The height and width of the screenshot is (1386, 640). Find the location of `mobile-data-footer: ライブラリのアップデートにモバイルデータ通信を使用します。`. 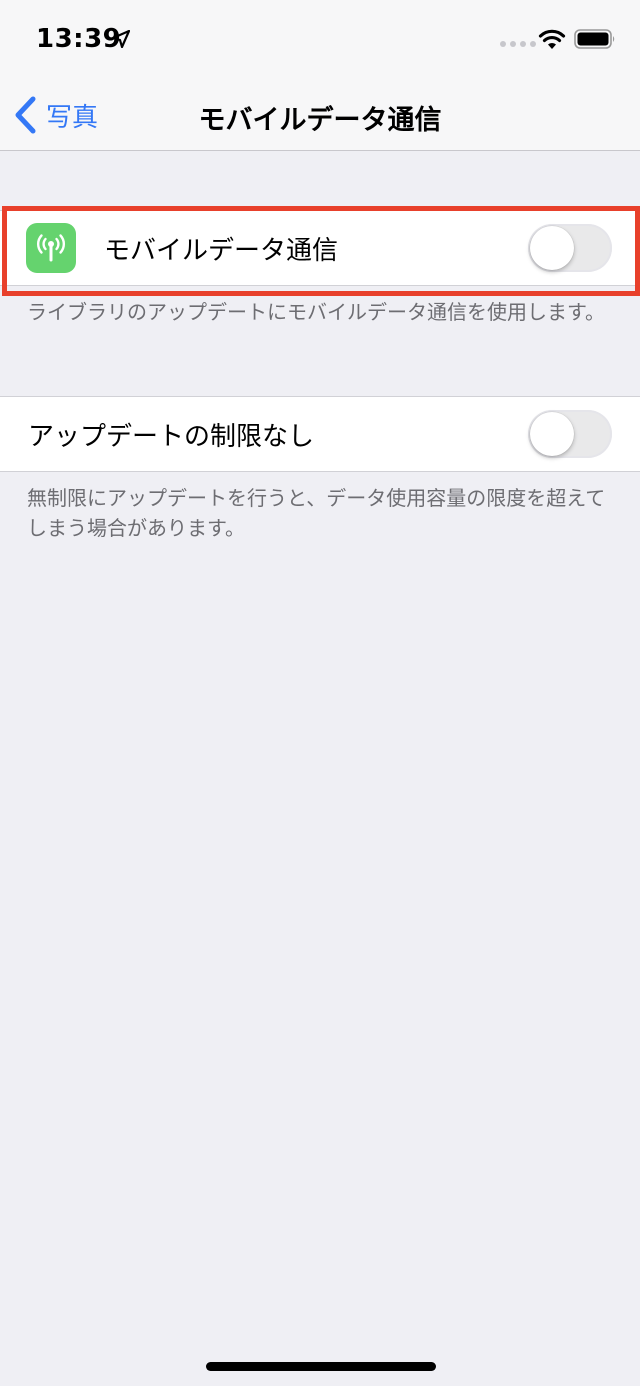

mobile-data-footer: ライブラリのアップデートにモバイルデータ通信を使用します。 is located at coordinates (316, 312).